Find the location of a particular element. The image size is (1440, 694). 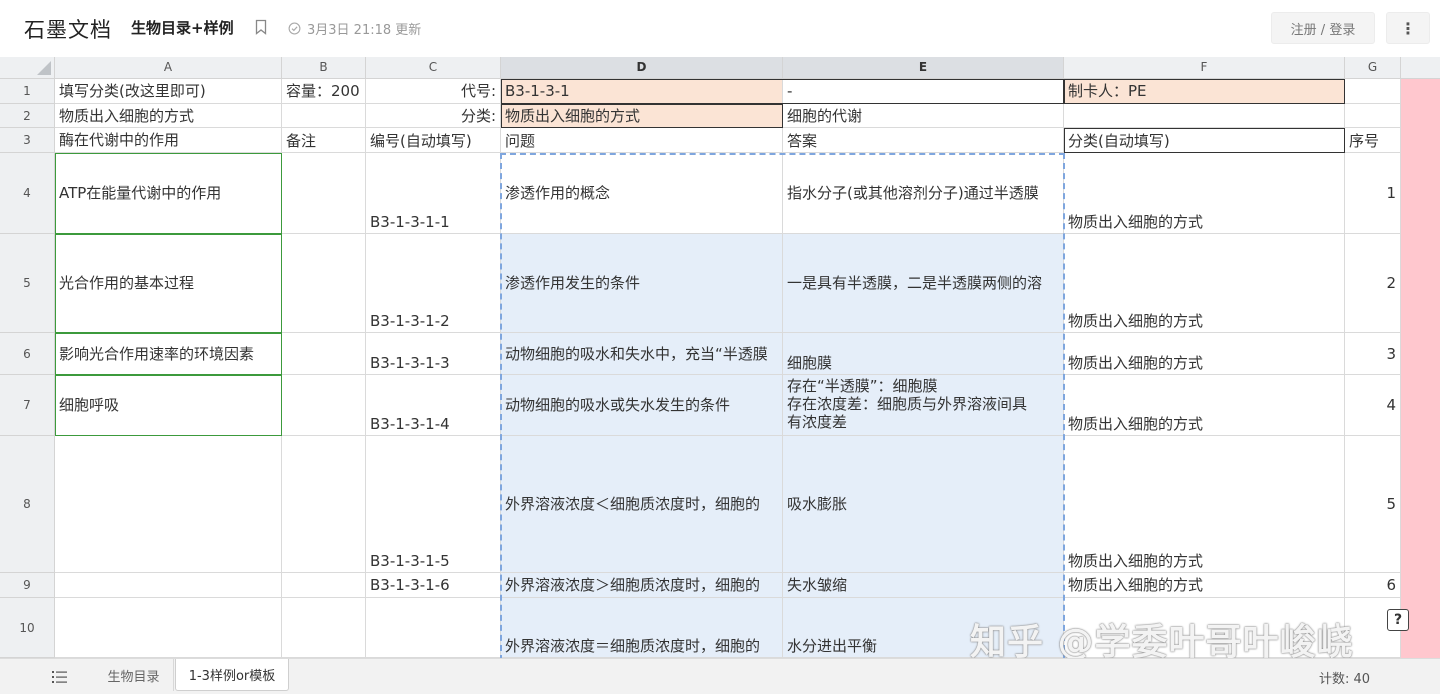

cell-f7: 物质出入细胞的方式 is located at coordinates (1204, 405).